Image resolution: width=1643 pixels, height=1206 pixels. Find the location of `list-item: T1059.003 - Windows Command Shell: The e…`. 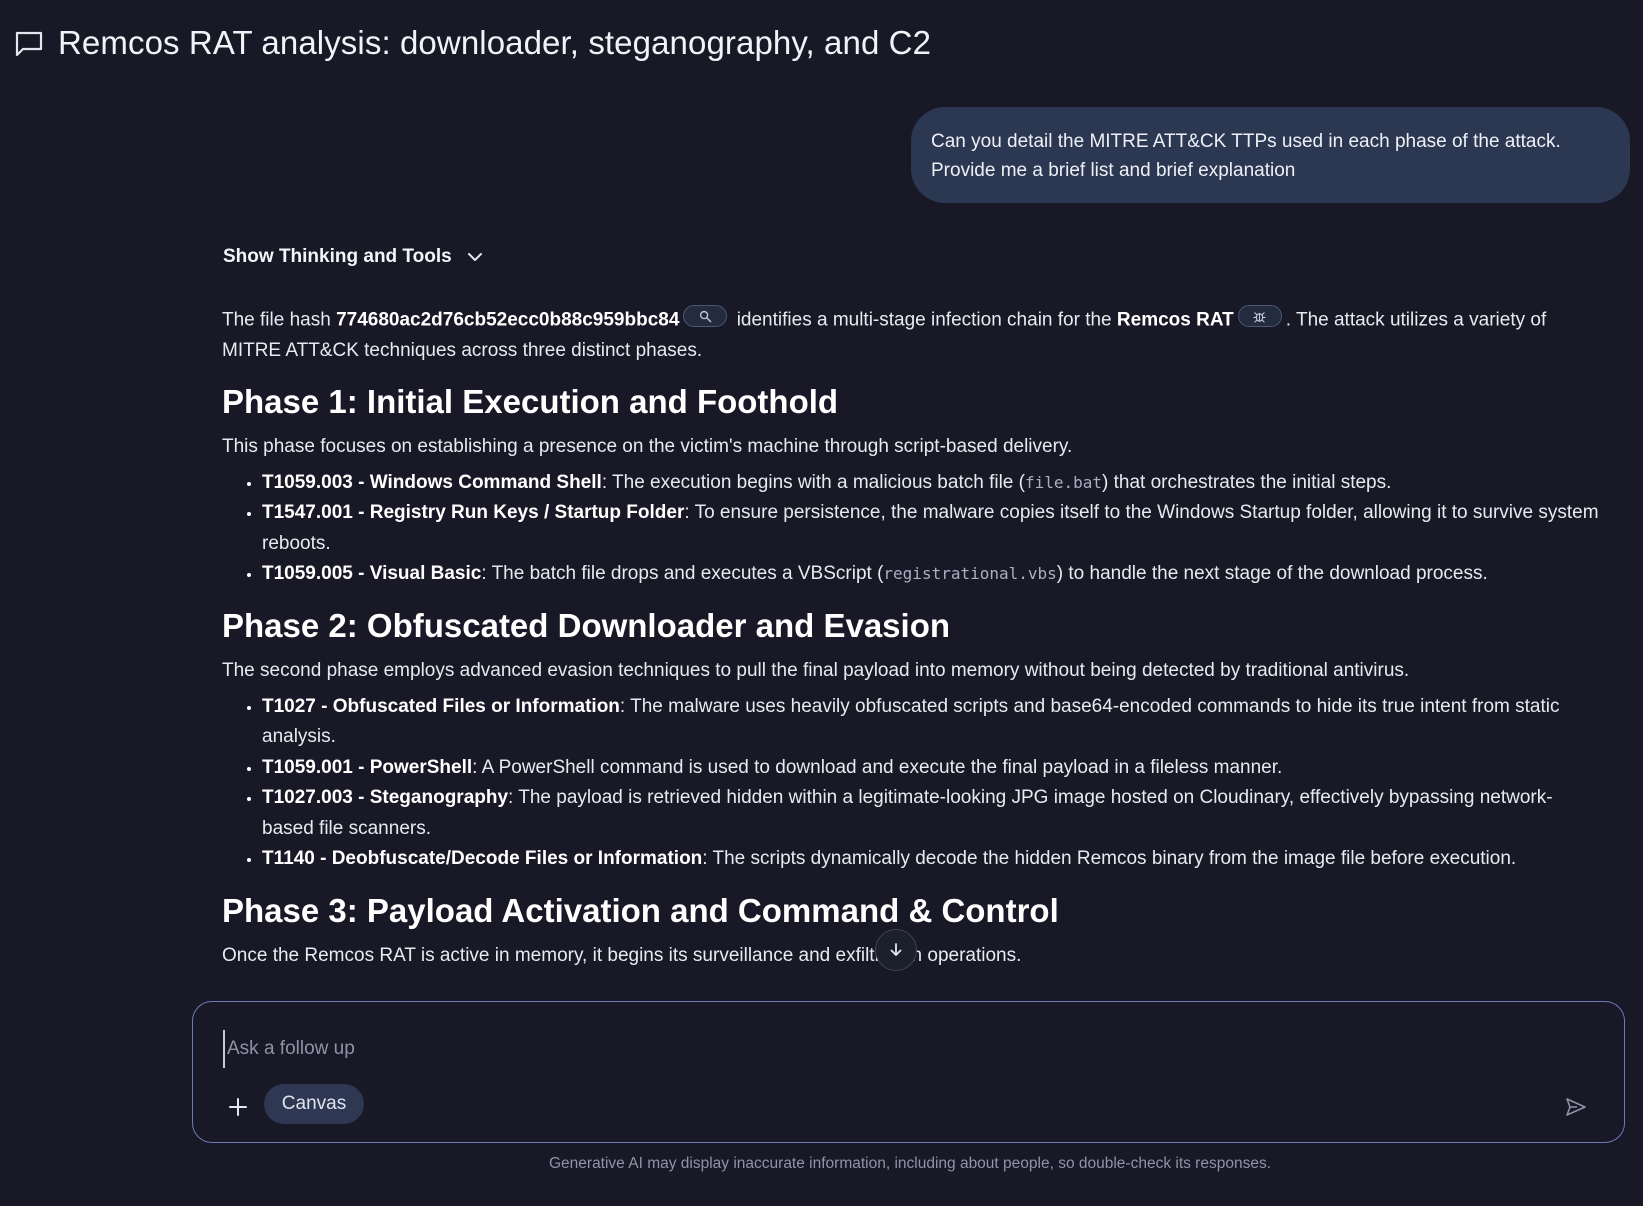

list-item: T1059.003 - Windows Command Shell: The e… is located at coordinates (932, 483).